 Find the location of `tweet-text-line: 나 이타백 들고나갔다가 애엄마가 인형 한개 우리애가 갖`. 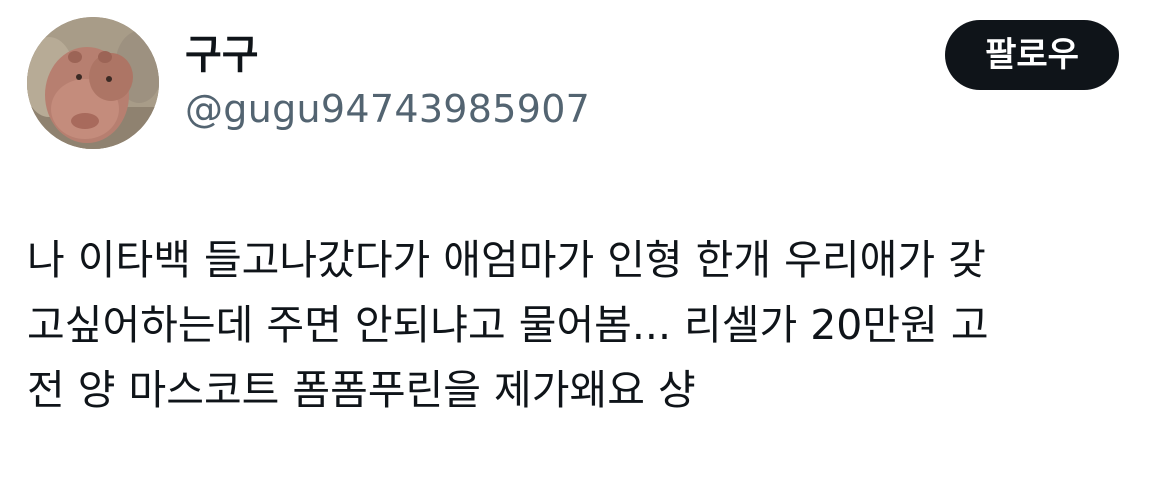

tweet-text-line: 나 이타백 들고나갔다가 애엄마가 인형 한개 우리애가 갖 is located at coordinates (506, 260).